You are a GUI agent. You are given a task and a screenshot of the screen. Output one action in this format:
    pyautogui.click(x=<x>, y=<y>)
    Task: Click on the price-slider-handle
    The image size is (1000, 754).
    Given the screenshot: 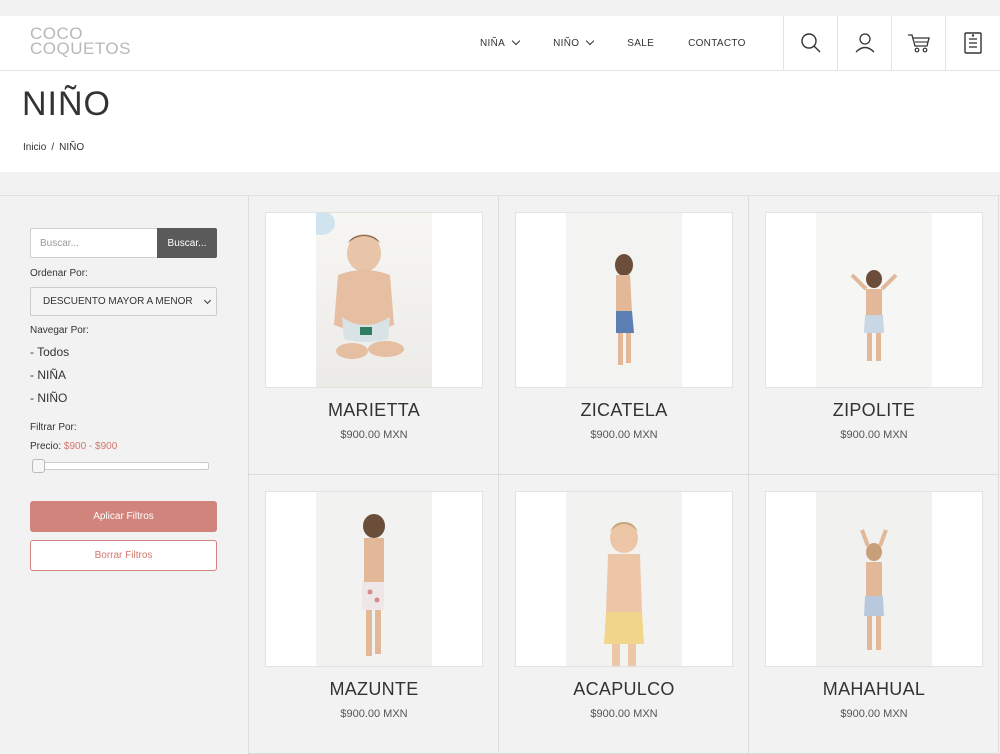 What is the action you would take?
    pyautogui.click(x=38, y=466)
    